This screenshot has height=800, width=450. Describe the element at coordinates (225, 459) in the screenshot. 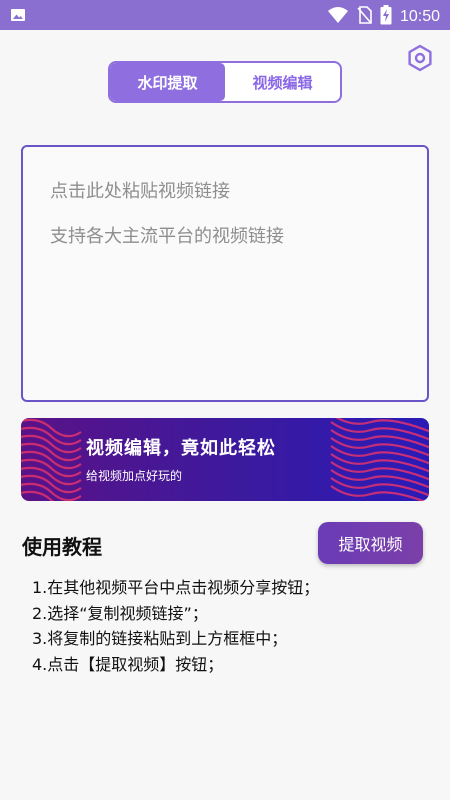

I see `video-edit-banner: 视频编辑，竟如此轻松 给视频加点好玩的` at that location.